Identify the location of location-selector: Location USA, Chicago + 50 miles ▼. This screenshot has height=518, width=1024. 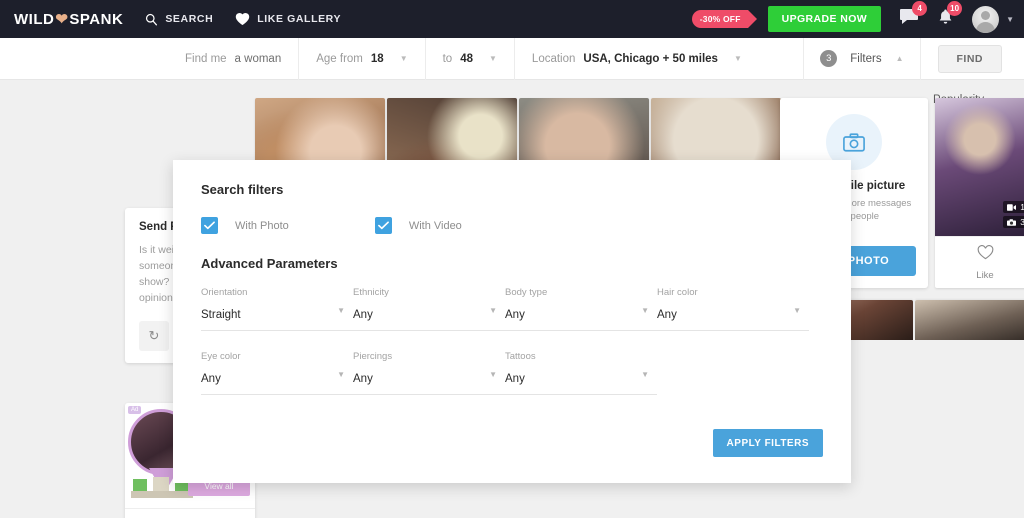
(636, 58).